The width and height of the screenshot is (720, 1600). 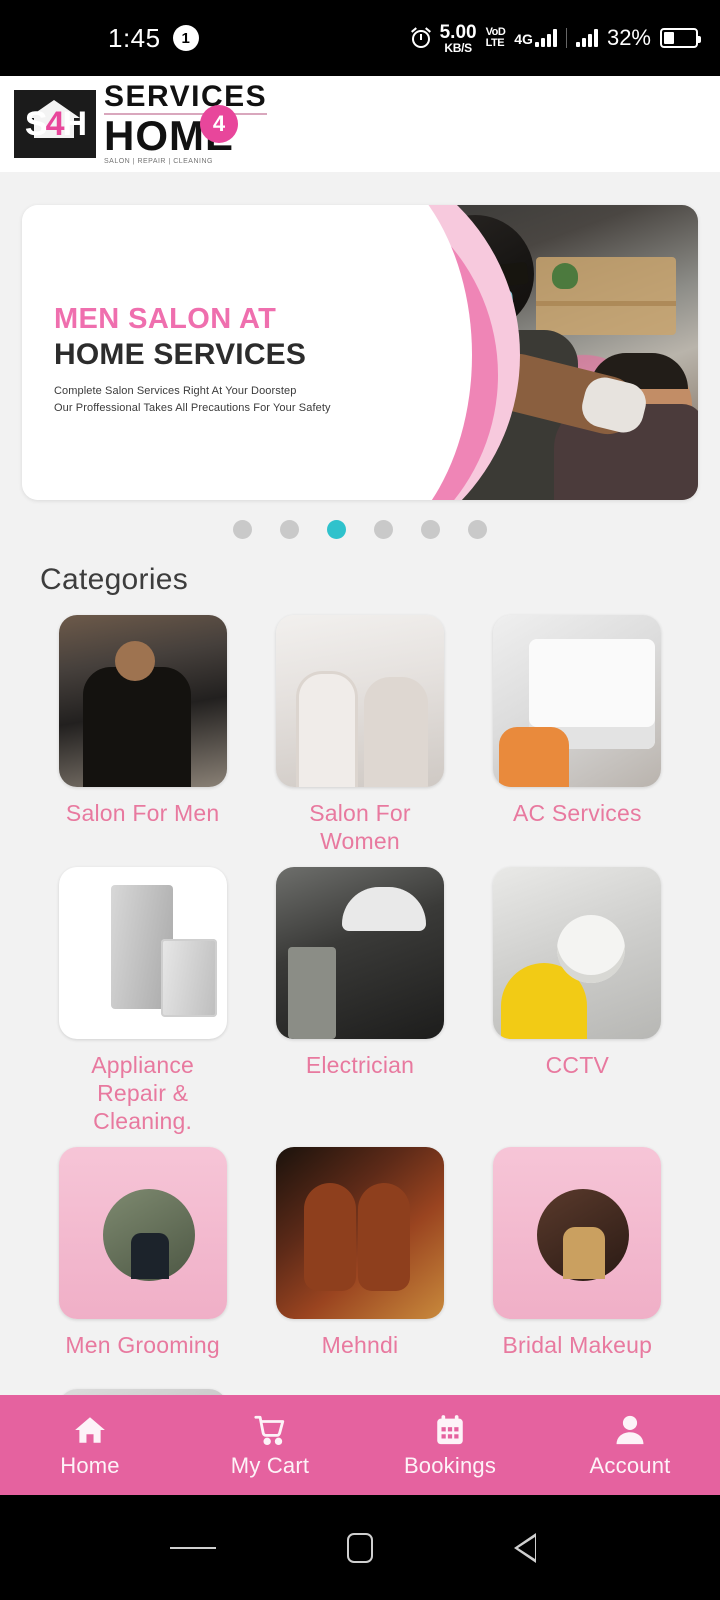 I want to click on status-divider, so click(x=566, y=38).